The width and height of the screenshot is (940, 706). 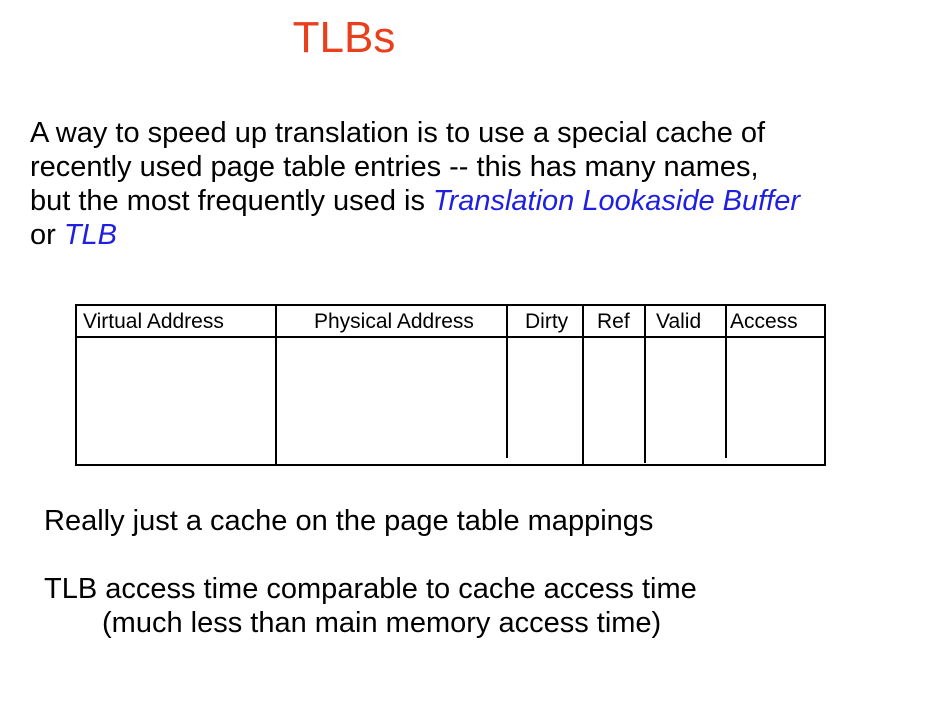 I want to click on column-header-valid: Valid, so click(x=679, y=321).